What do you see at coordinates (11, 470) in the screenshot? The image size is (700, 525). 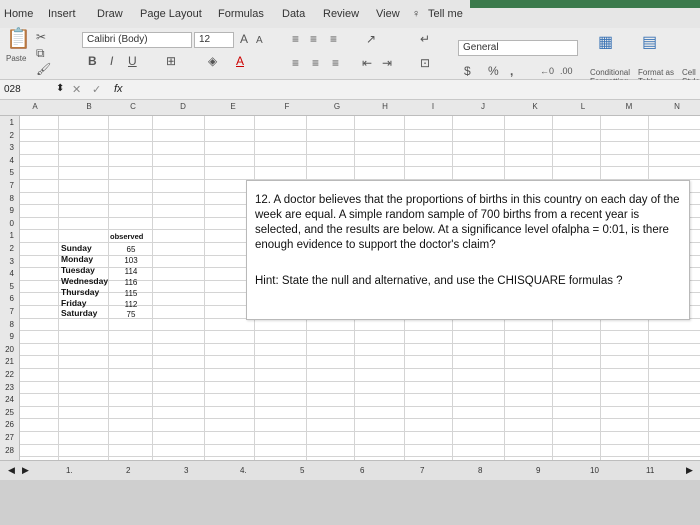 I see `scroll-left-icon: ◀` at bounding box center [11, 470].